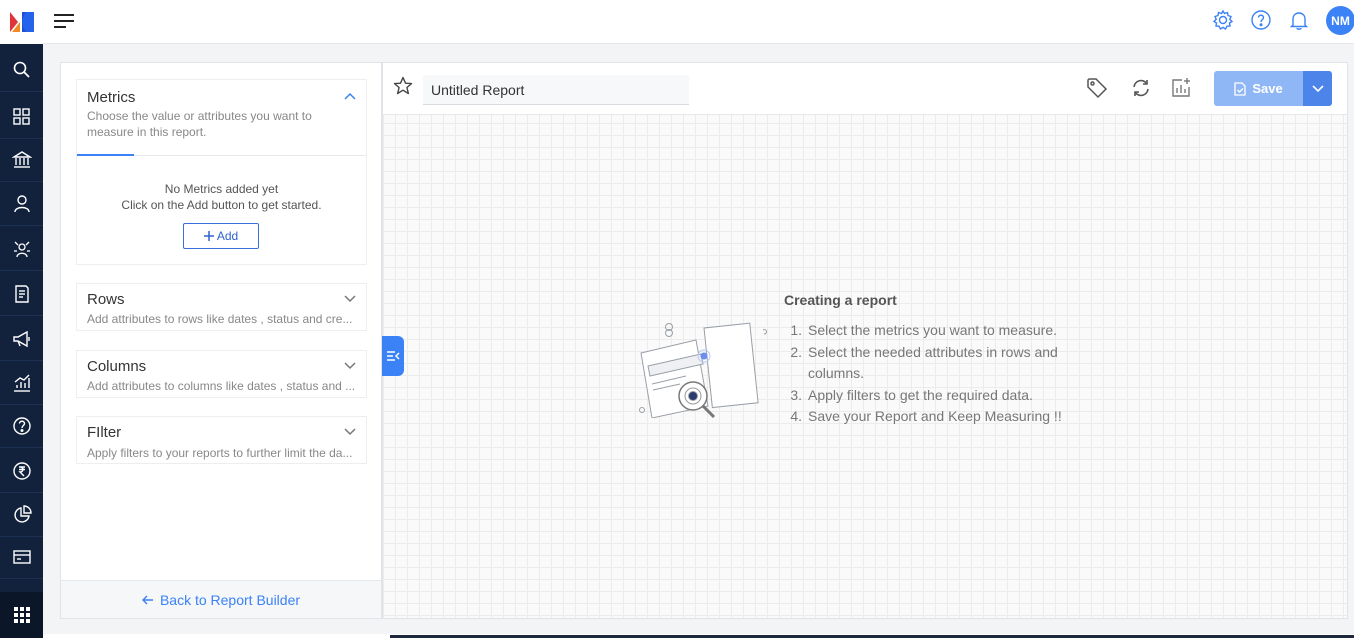 This screenshot has height=638, width=1354. What do you see at coordinates (1223, 20) in the screenshot?
I see `settings-icon` at bounding box center [1223, 20].